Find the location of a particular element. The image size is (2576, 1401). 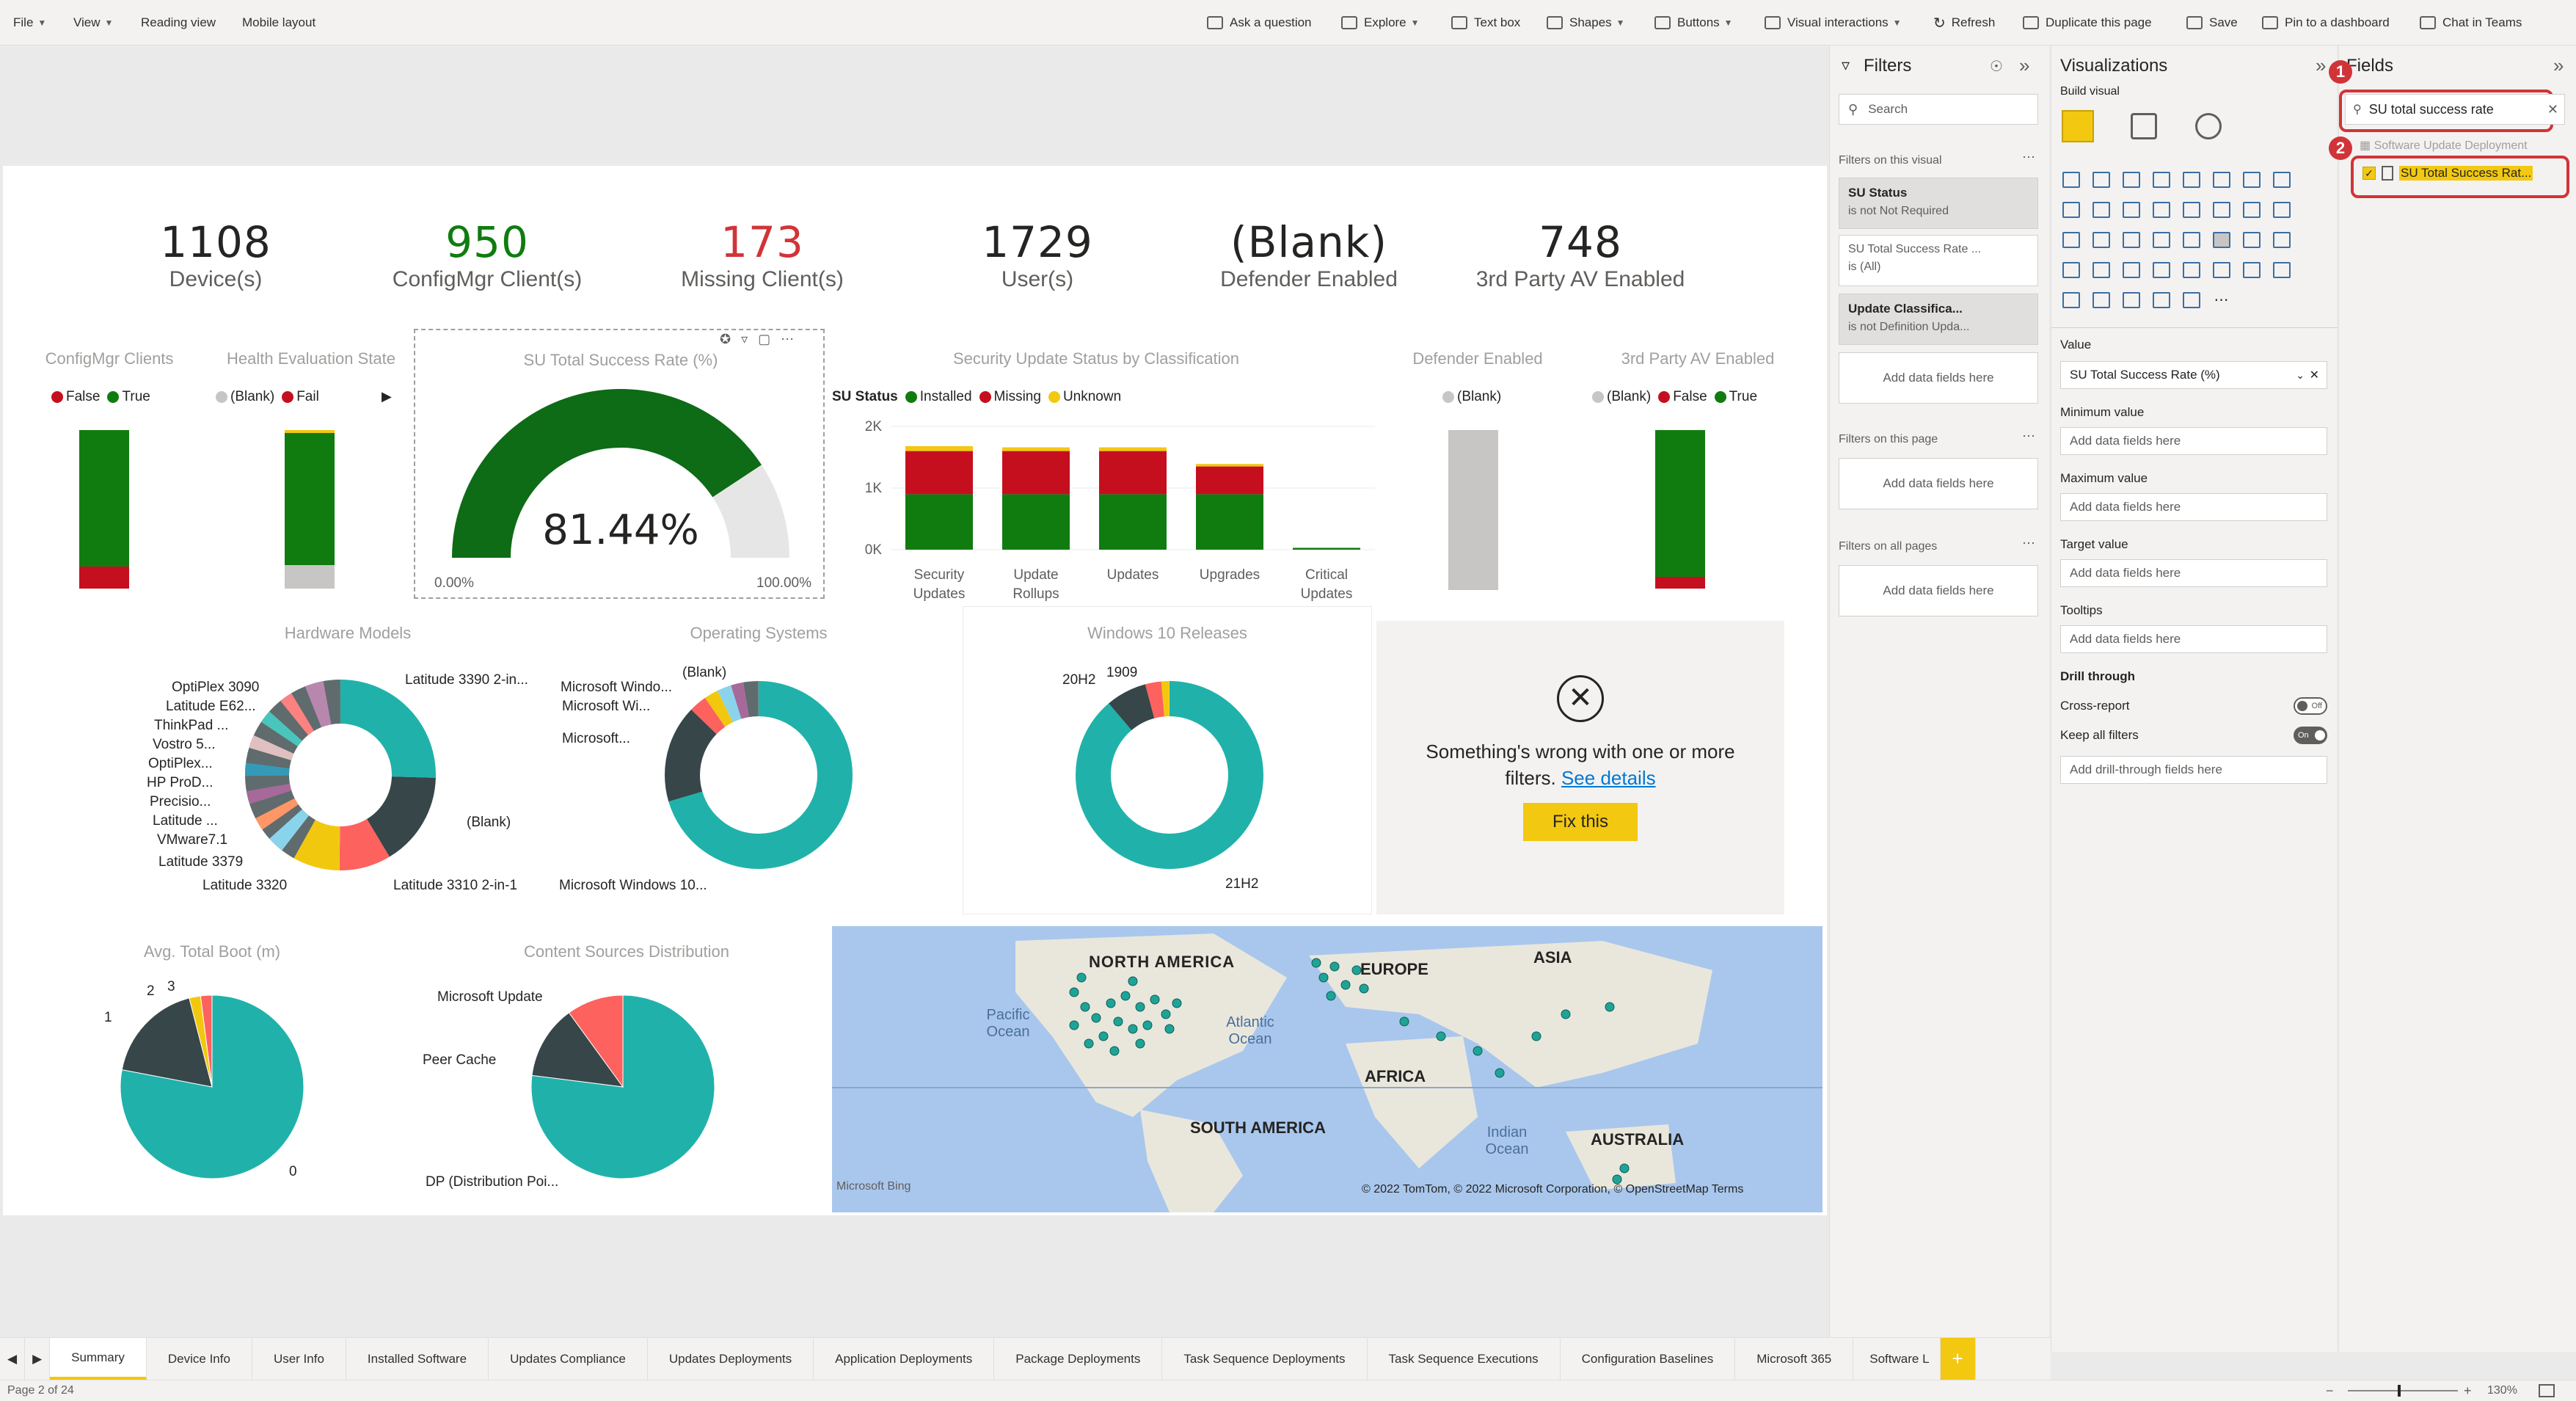

waterfall-icon is located at coordinates (2191, 209).